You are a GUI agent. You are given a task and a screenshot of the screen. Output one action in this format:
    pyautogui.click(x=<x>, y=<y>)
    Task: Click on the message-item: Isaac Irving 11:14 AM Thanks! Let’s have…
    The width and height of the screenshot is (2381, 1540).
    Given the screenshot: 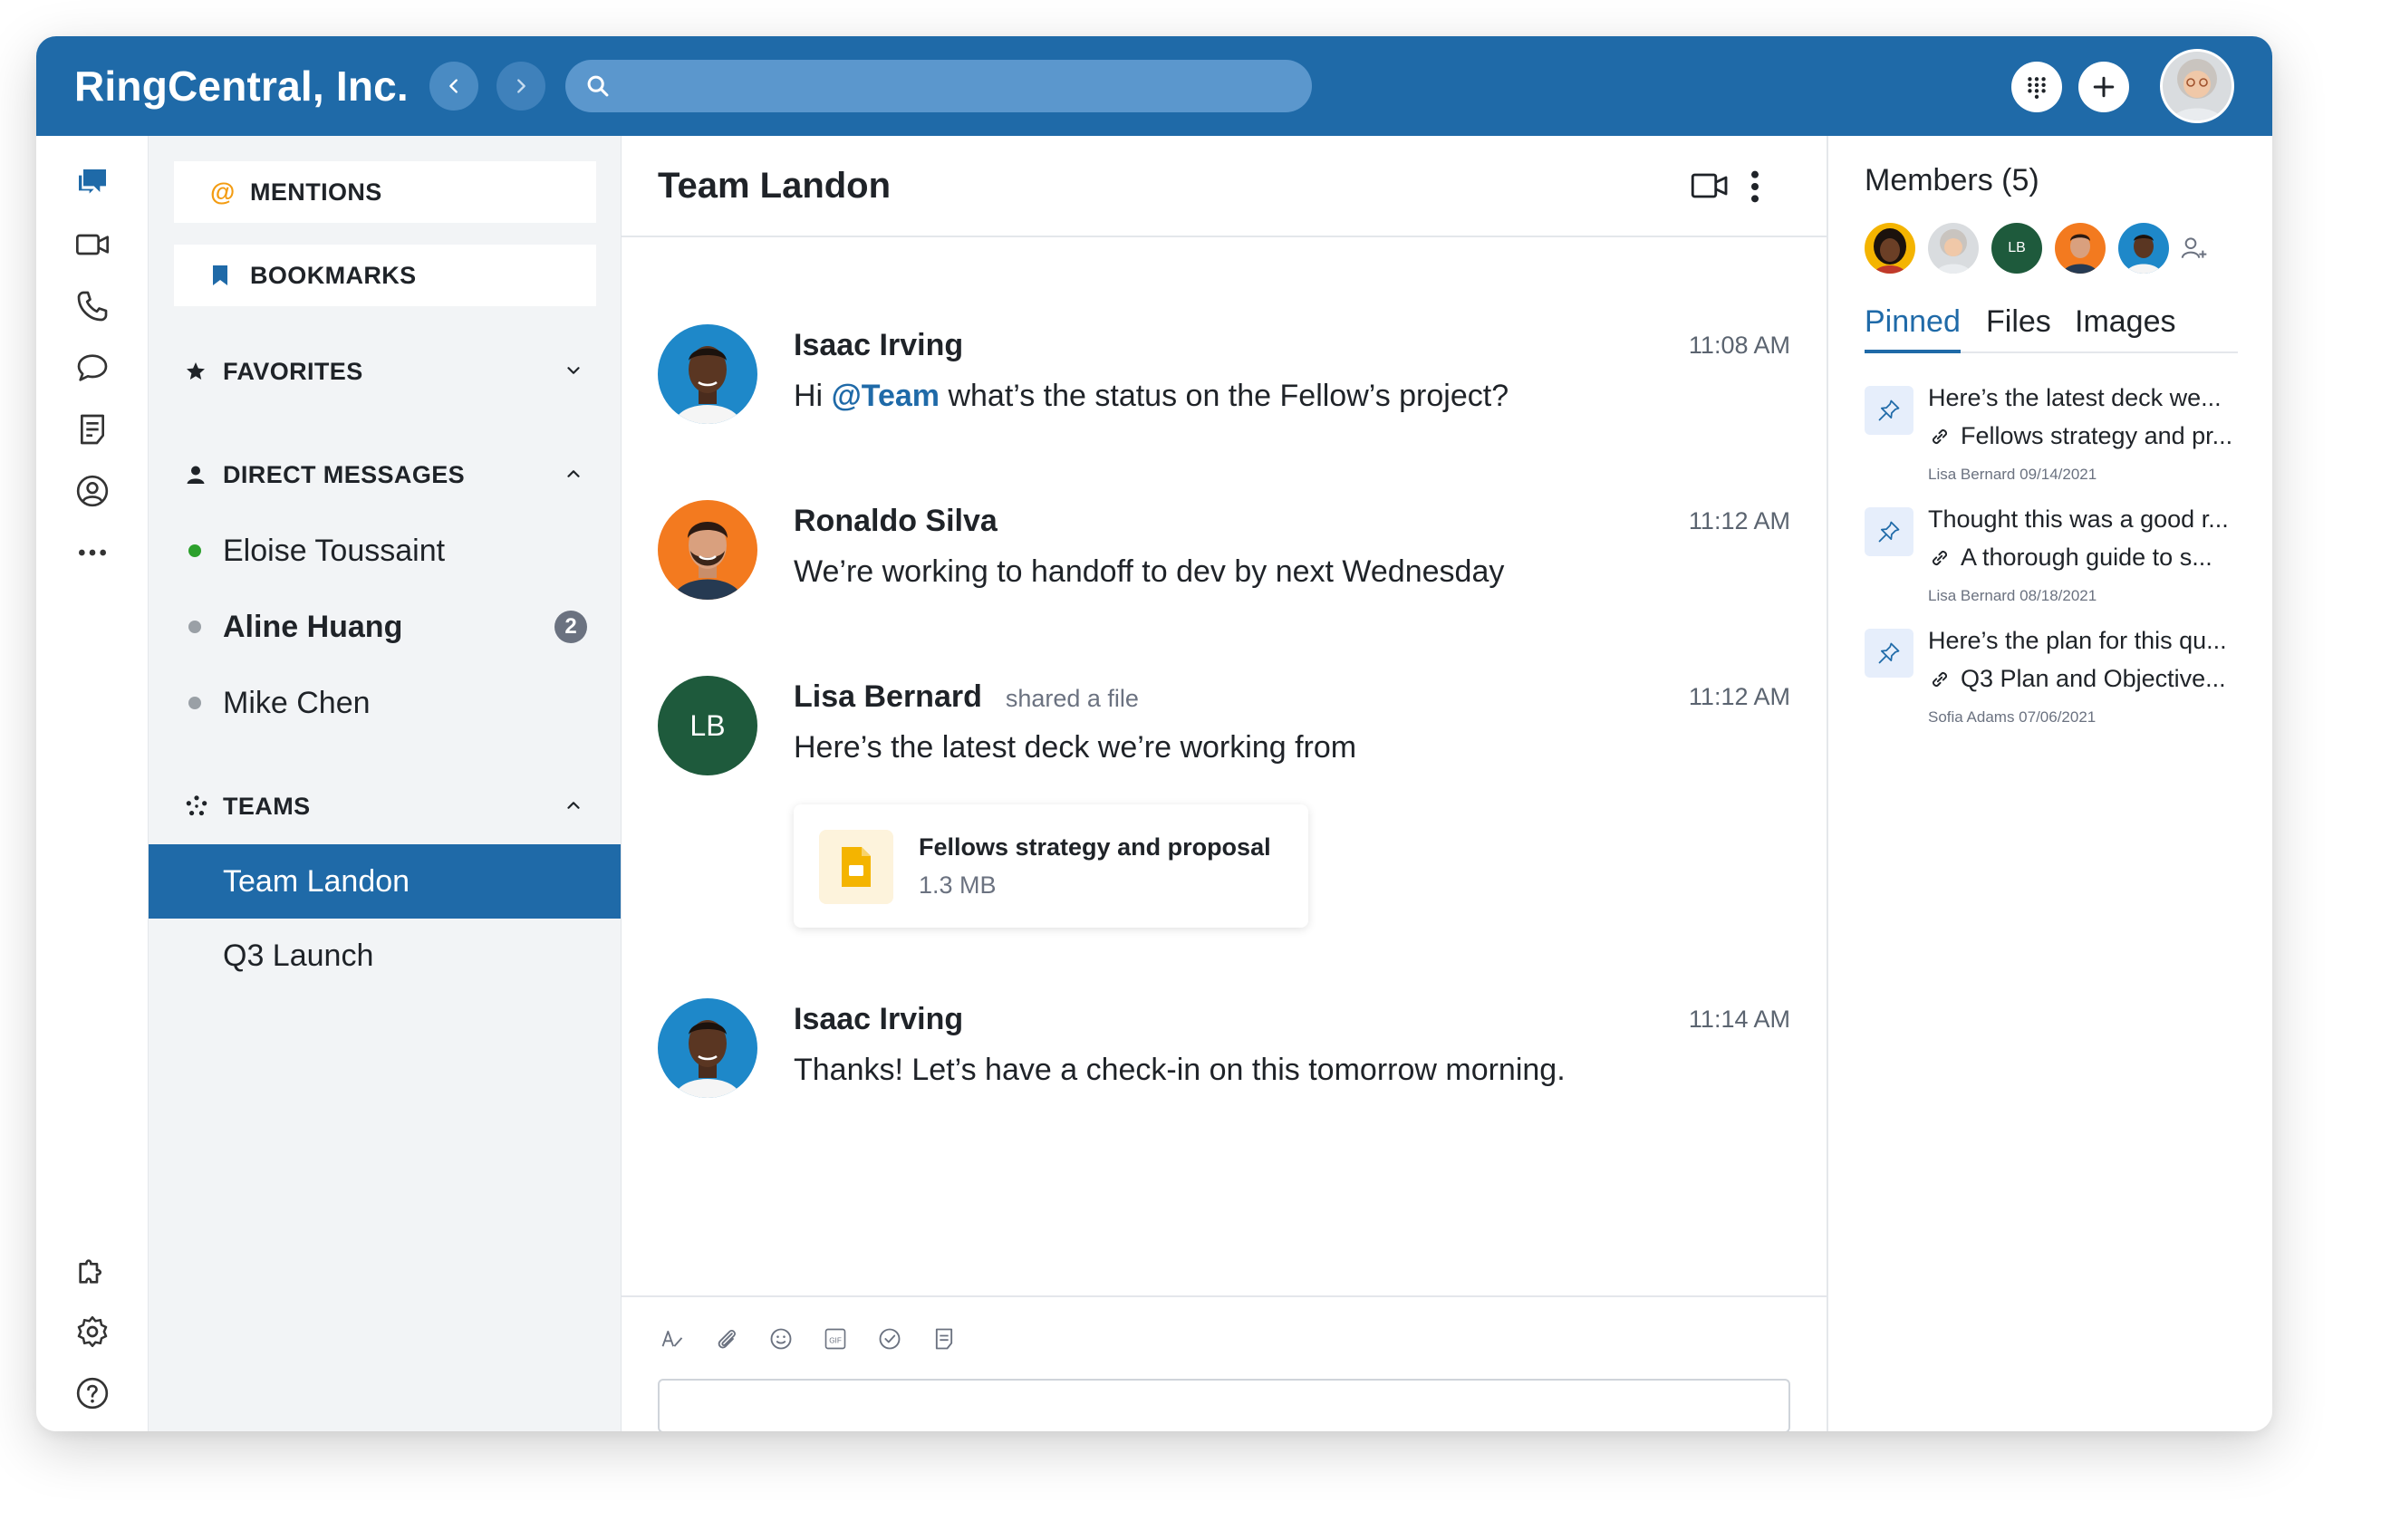 What is the action you would take?
    pyautogui.click(x=1224, y=1052)
    